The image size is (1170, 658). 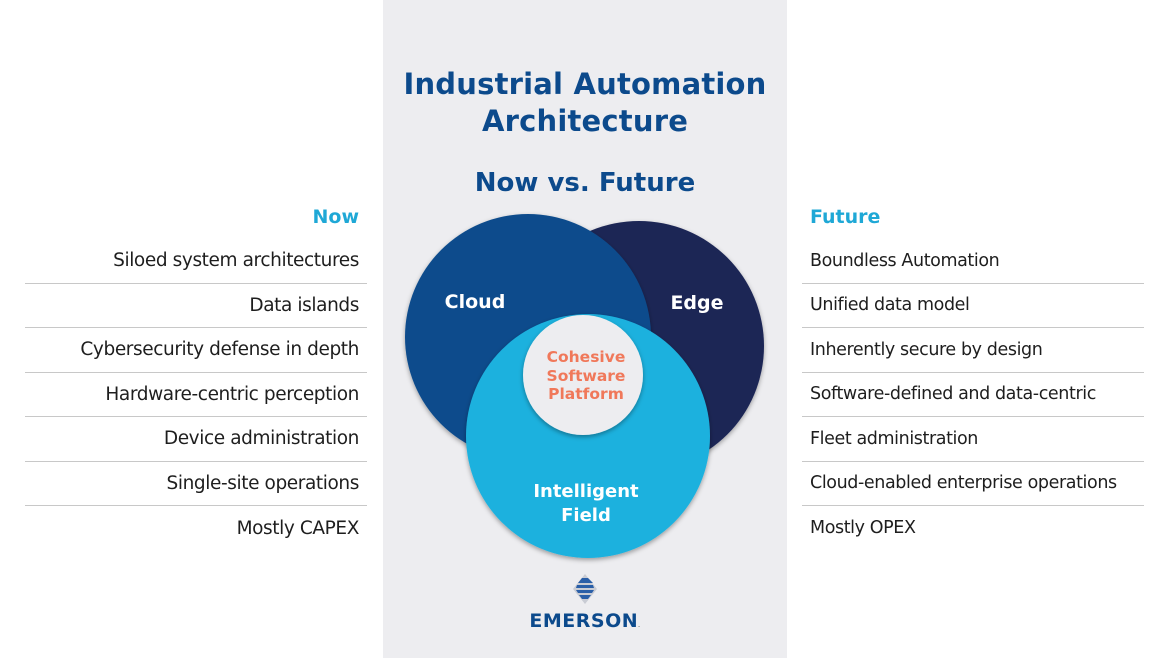 What do you see at coordinates (973, 261) in the screenshot?
I see `future-item: Boundless Automation` at bounding box center [973, 261].